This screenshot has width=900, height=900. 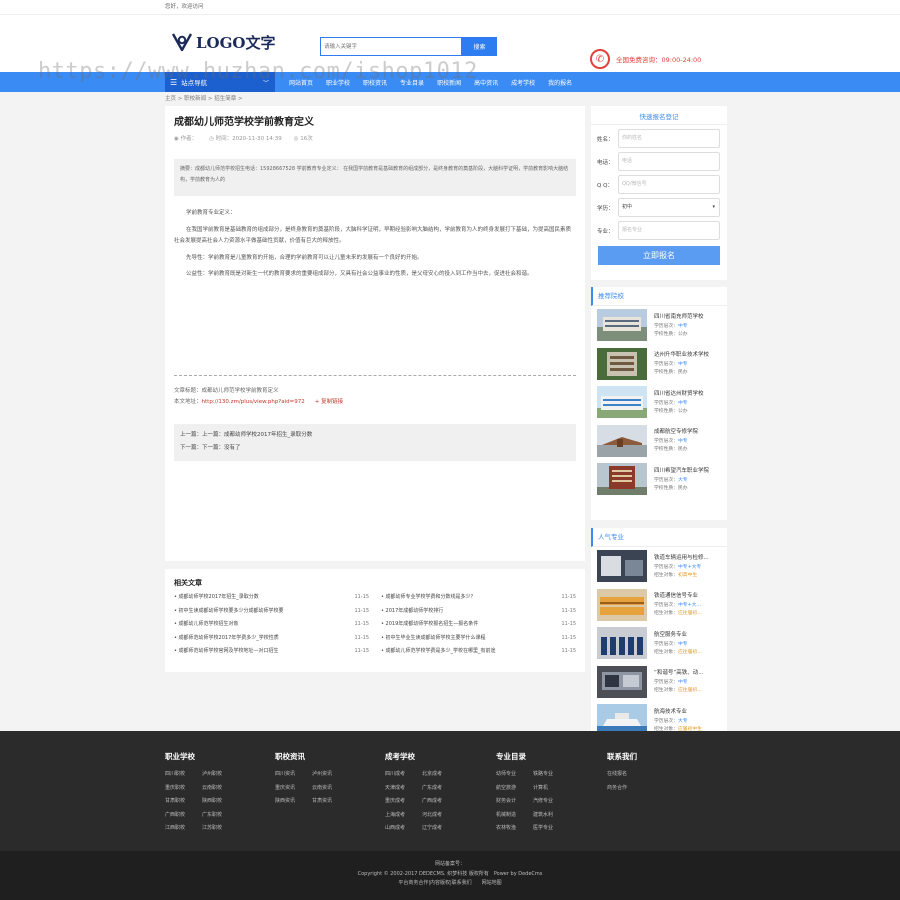 I want to click on footer-link: 云南资讯, so click(x=330, y=789).